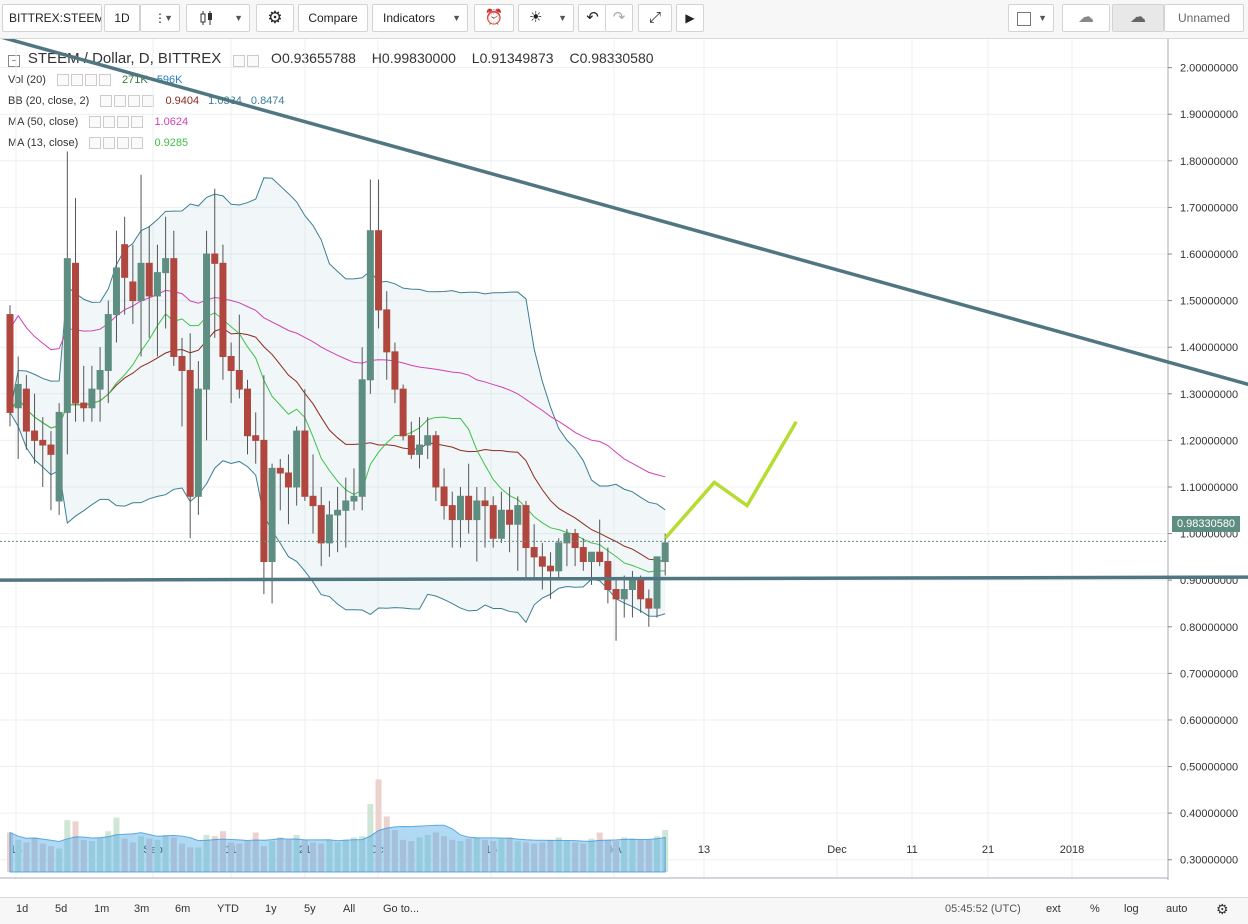 This screenshot has height=924, width=1248. What do you see at coordinates (1131, 909) in the screenshot?
I see `log-toggle: log` at bounding box center [1131, 909].